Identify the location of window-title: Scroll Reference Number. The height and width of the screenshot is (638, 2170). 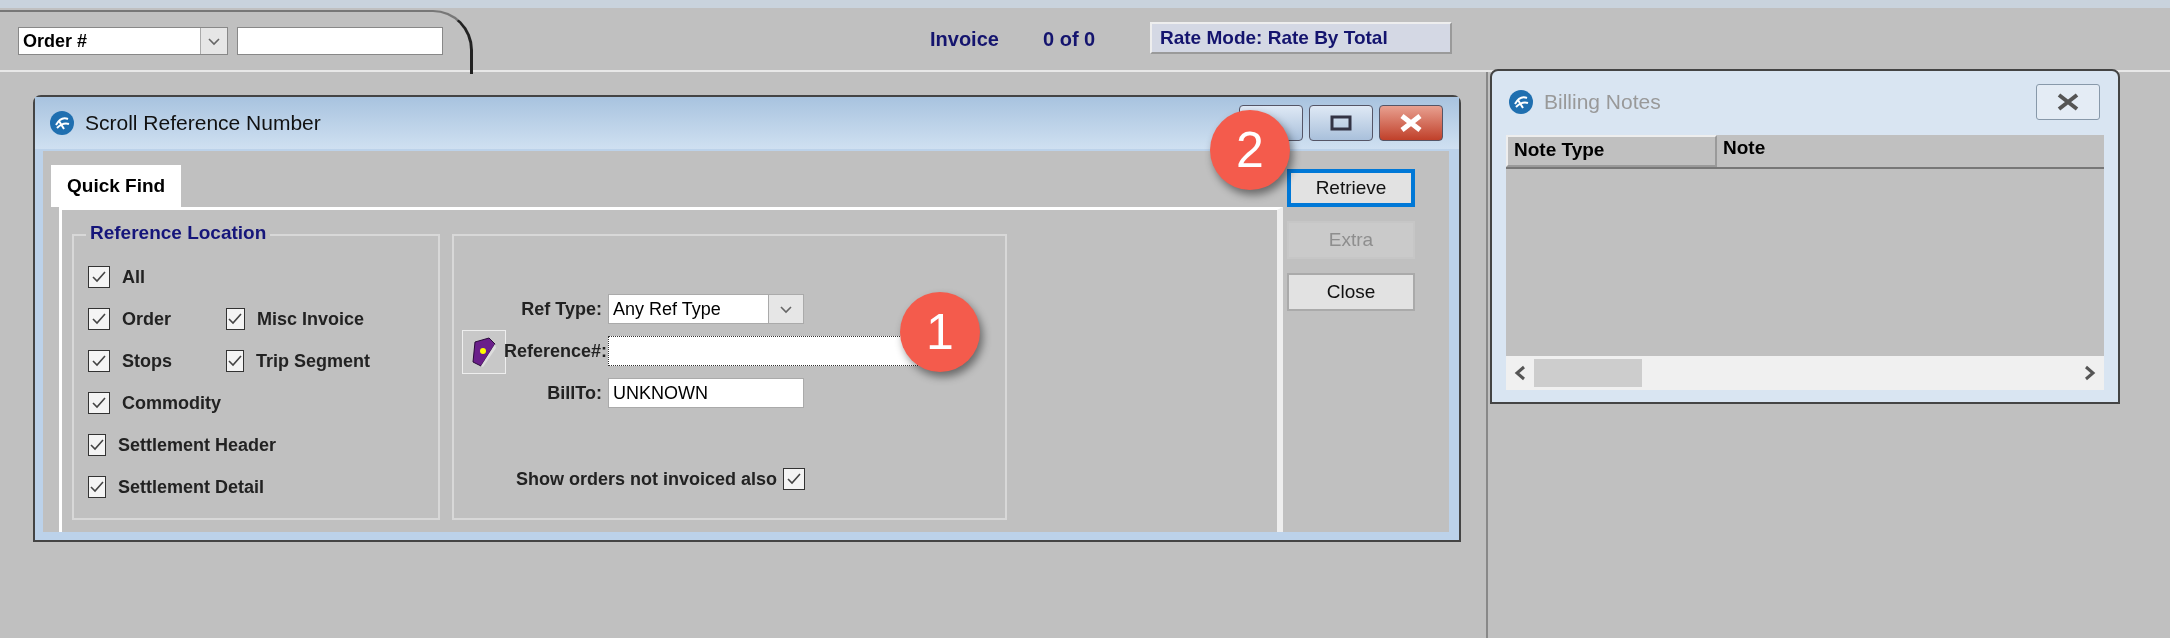
(203, 123).